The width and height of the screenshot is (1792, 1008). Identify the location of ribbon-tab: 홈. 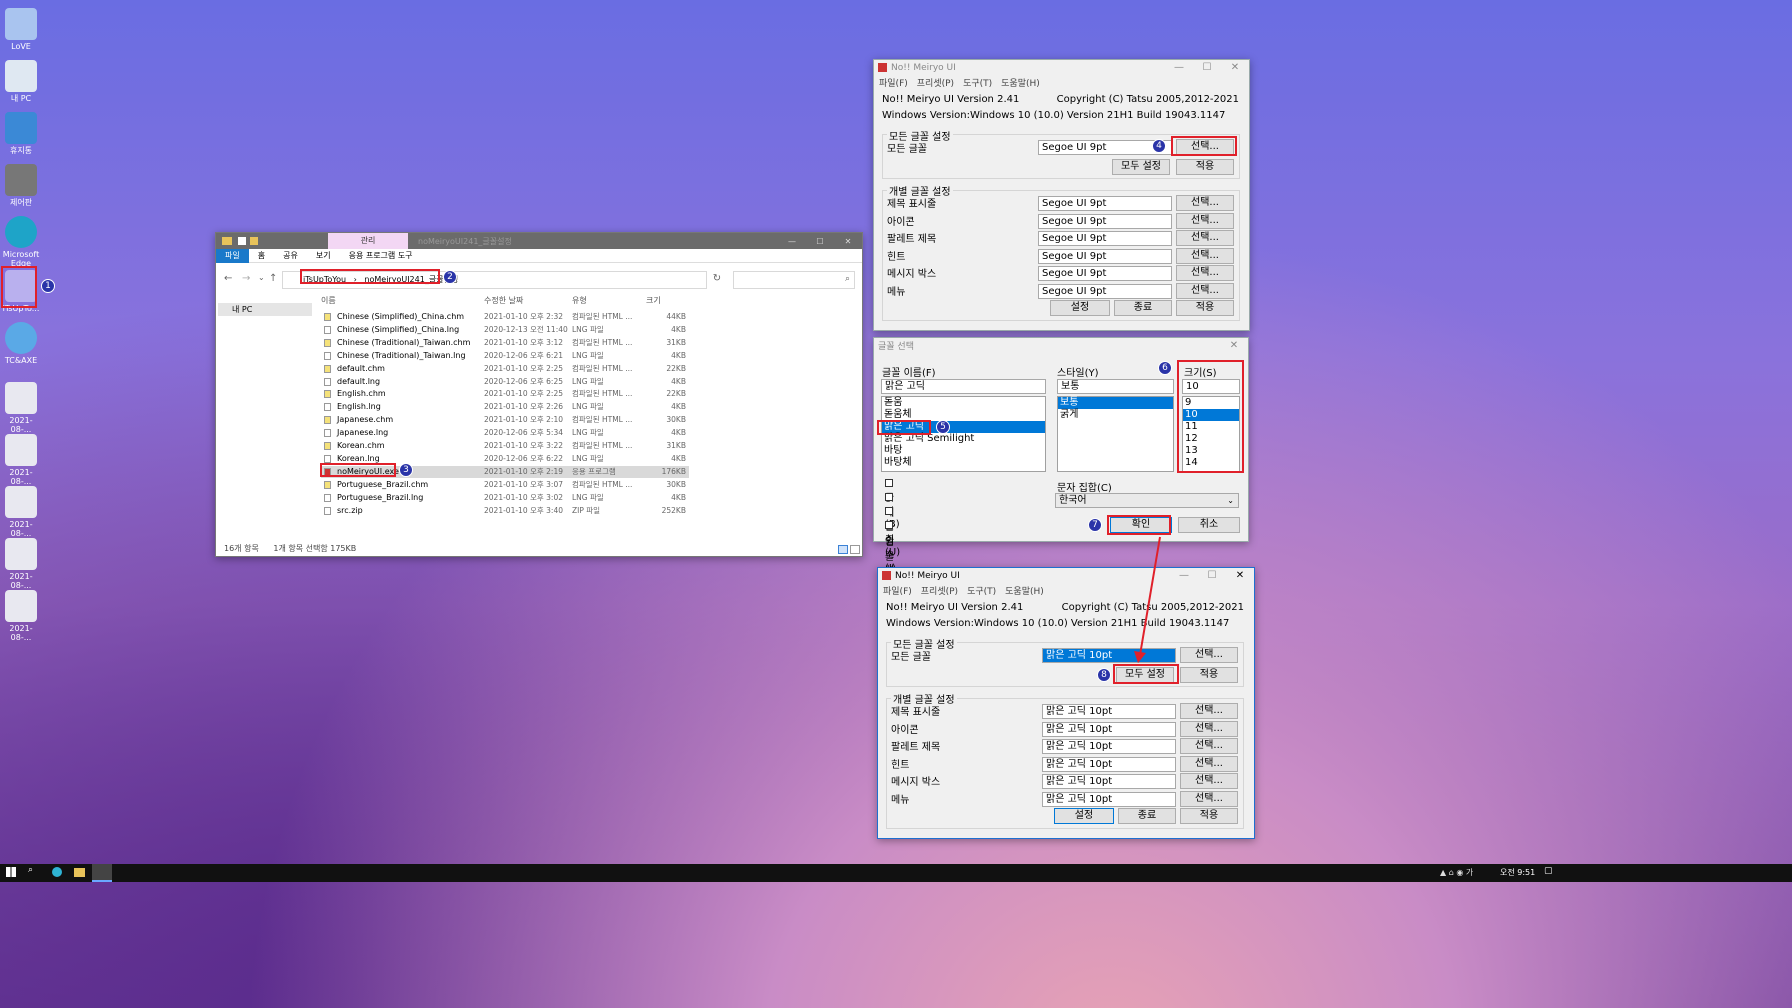
(261, 256).